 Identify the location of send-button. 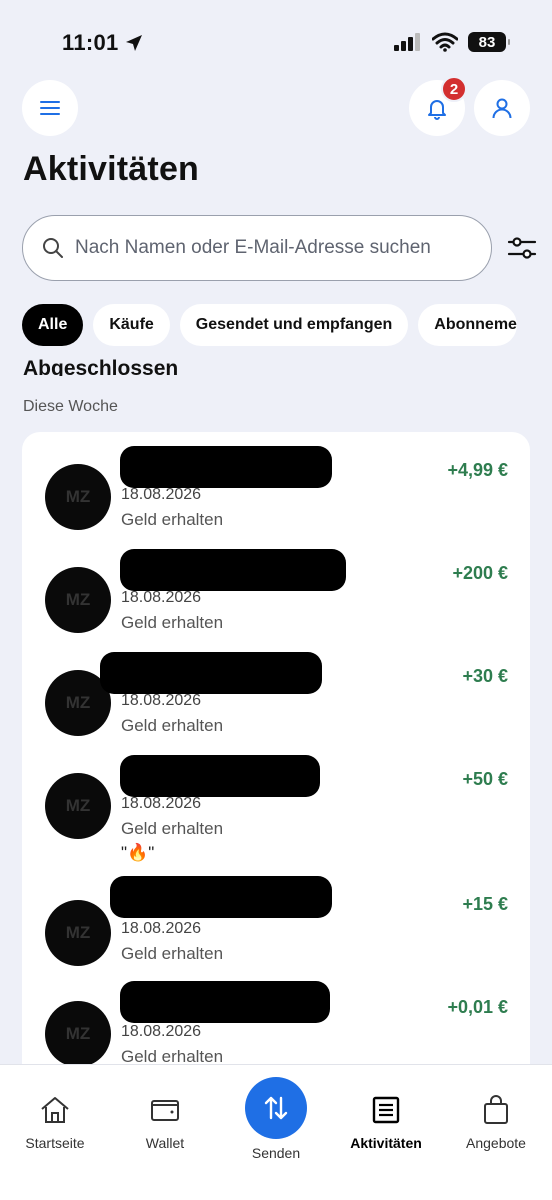
(276, 1108).